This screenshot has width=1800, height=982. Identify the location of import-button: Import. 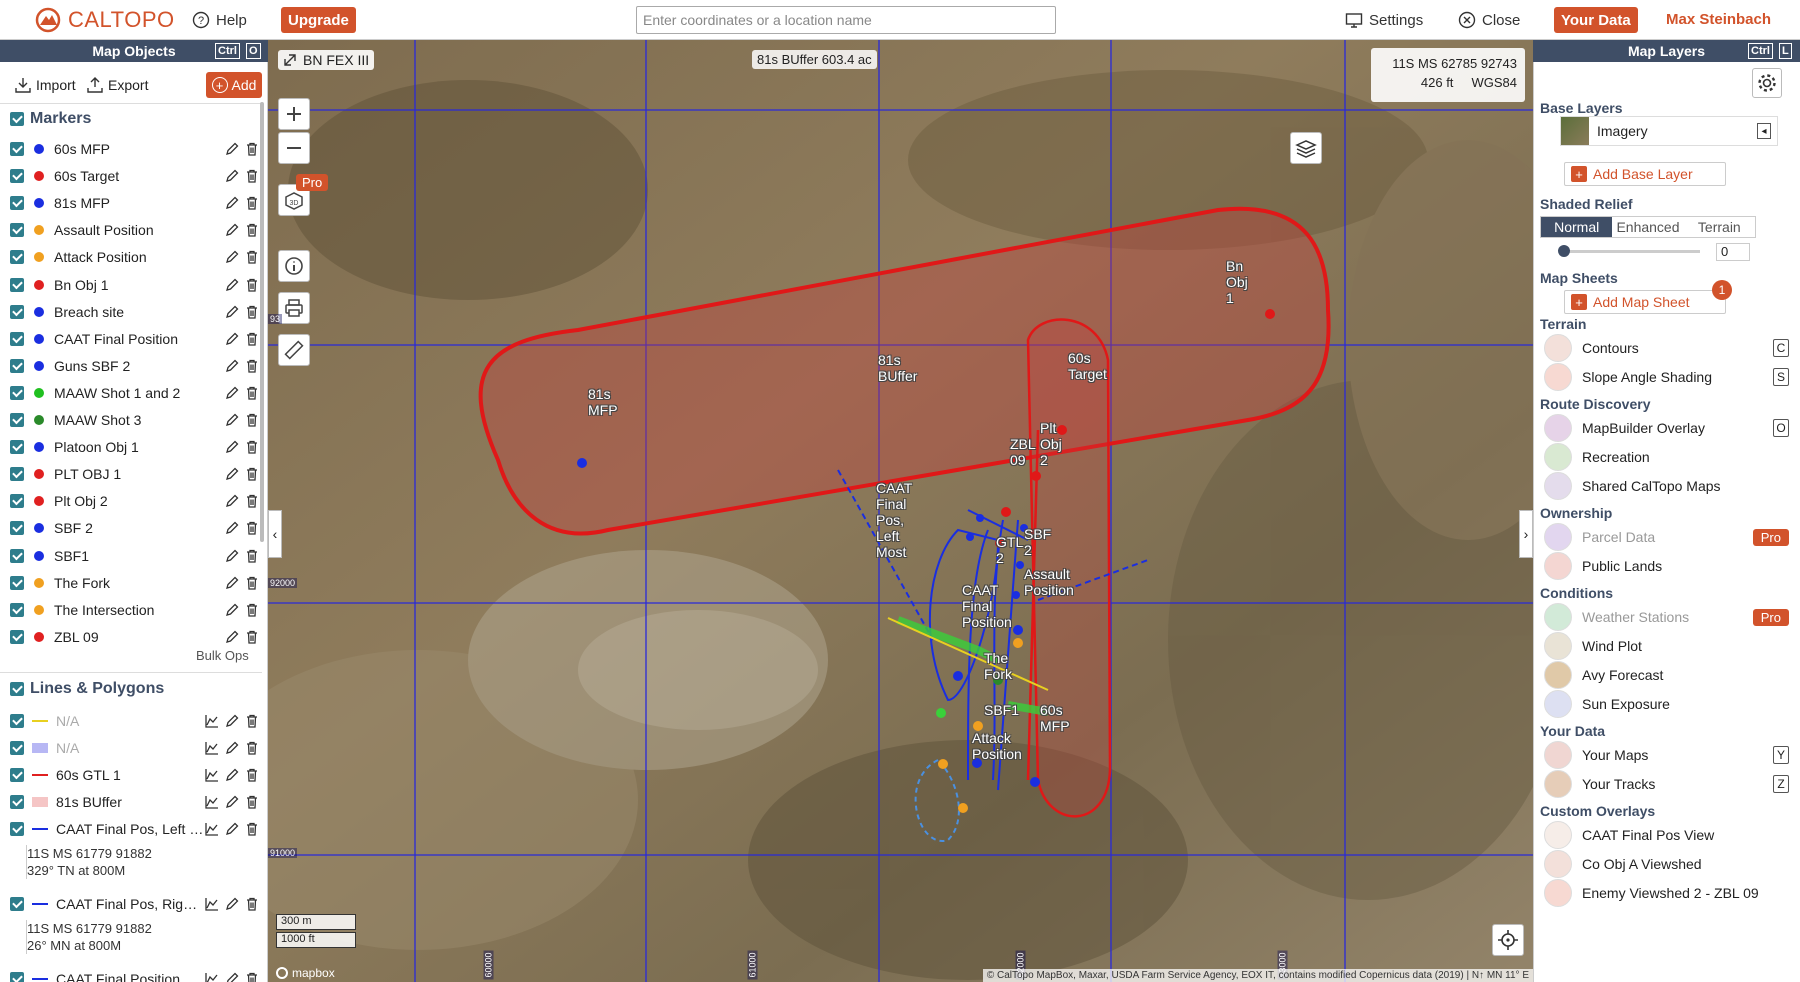
(45, 85).